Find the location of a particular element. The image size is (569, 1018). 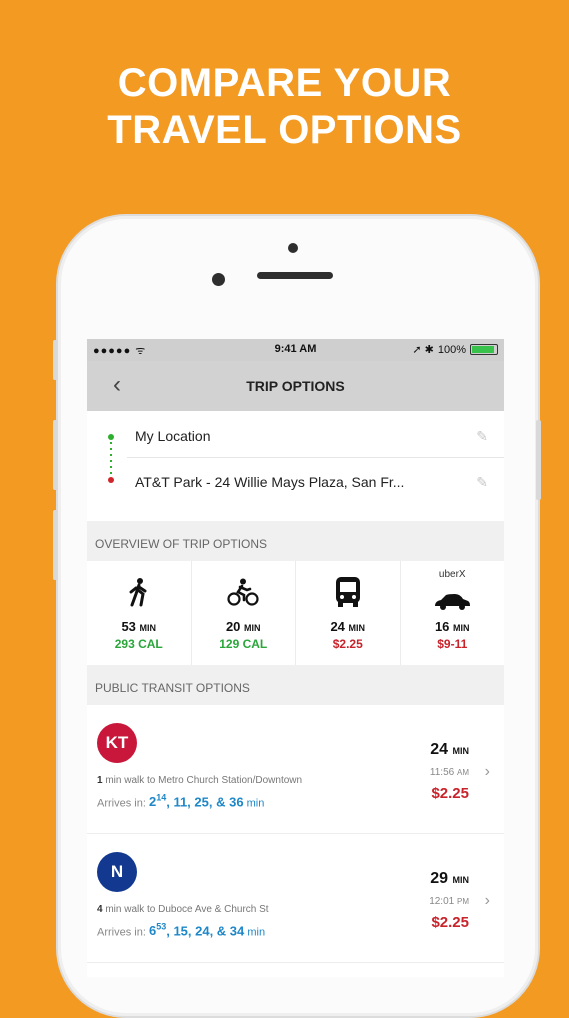

line-badge-n: N is located at coordinates (117, 872).